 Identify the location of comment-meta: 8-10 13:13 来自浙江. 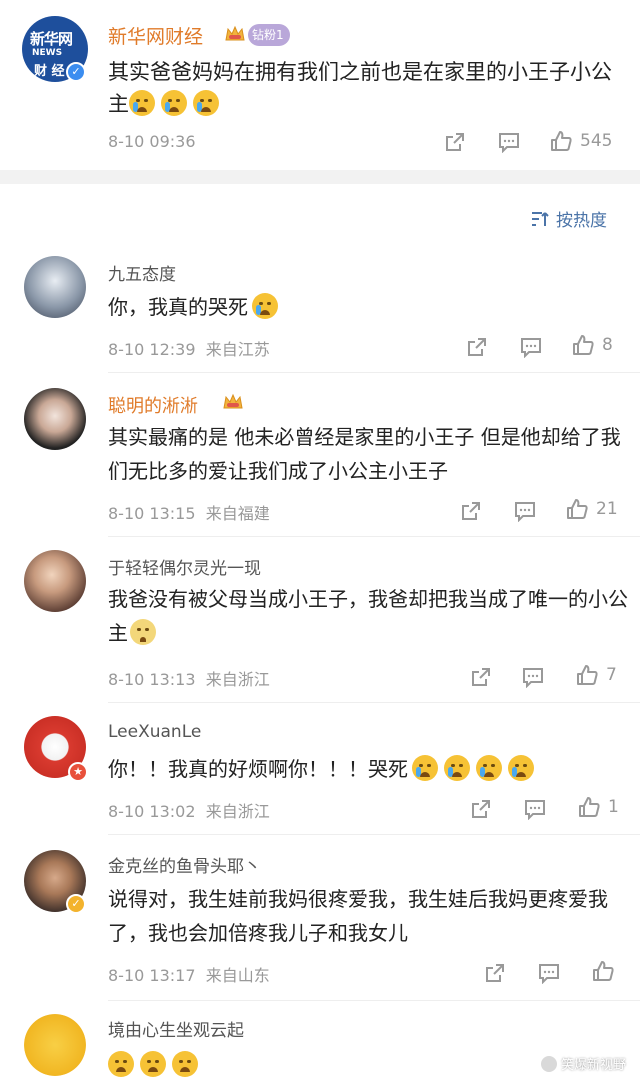
(189, 678).